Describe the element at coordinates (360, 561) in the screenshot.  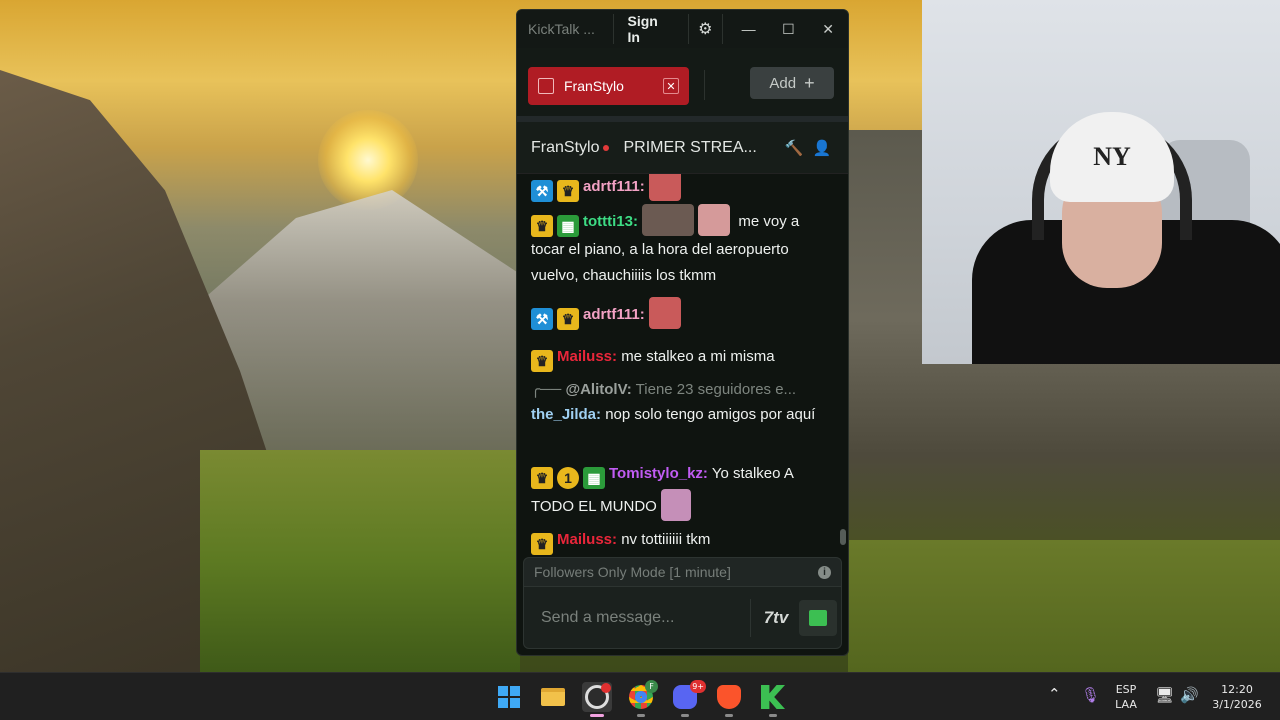
I see `wallpaper-valley` at that location.